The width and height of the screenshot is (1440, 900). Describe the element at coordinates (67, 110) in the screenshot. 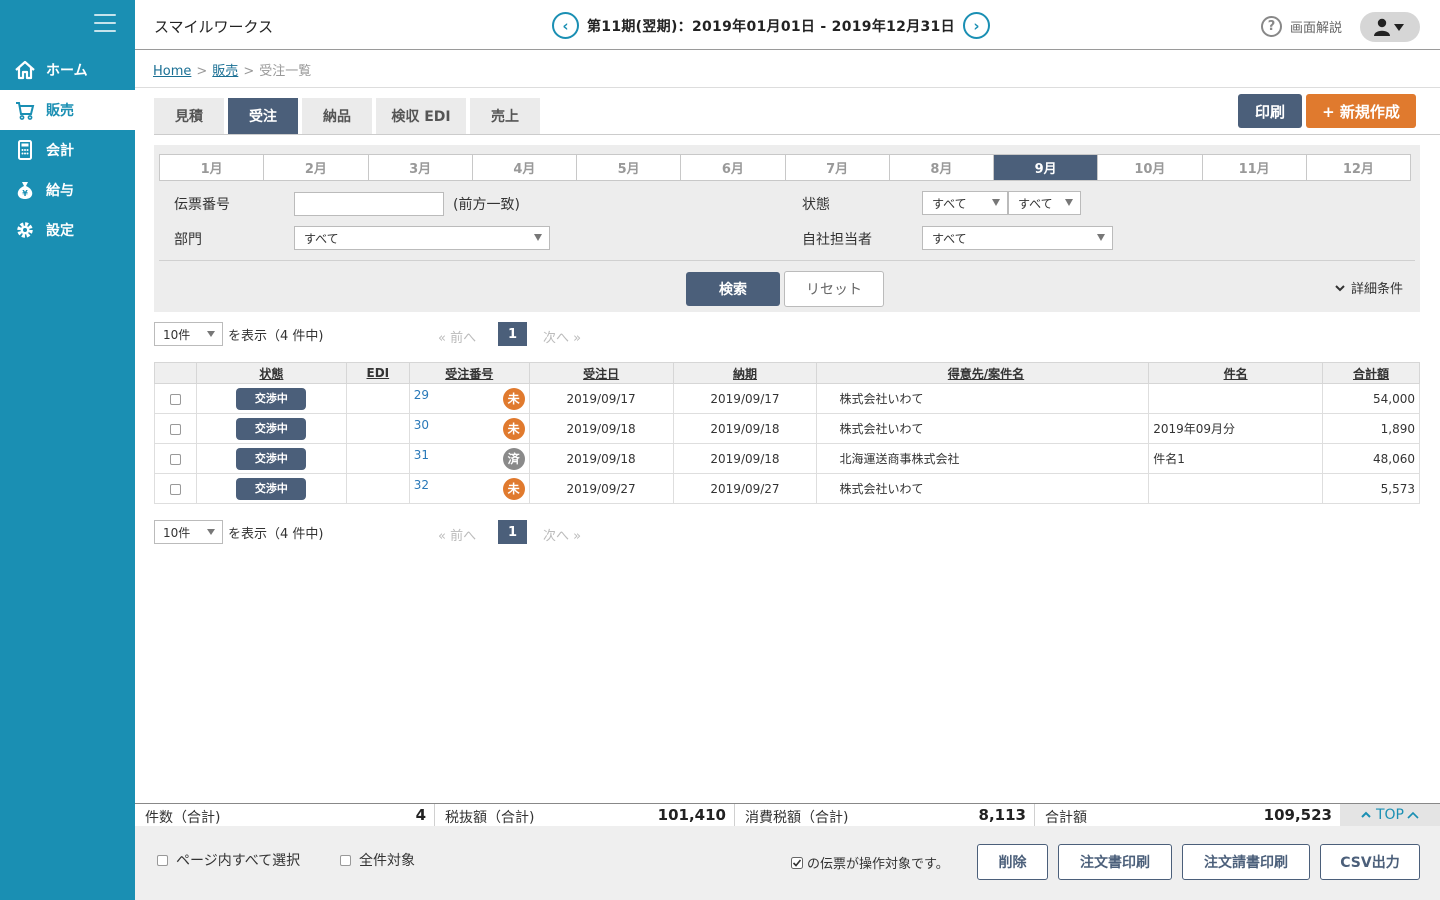

I see `sidebar-item-sales: 販売` at that location.